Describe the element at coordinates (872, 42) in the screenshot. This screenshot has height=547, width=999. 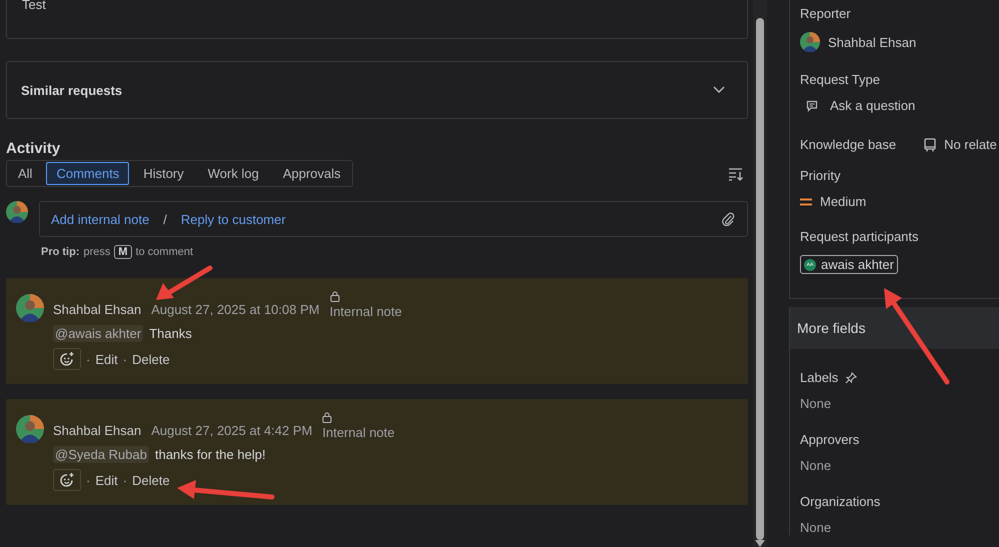
I see `field-value: Shahbal Ehsan` at that location.